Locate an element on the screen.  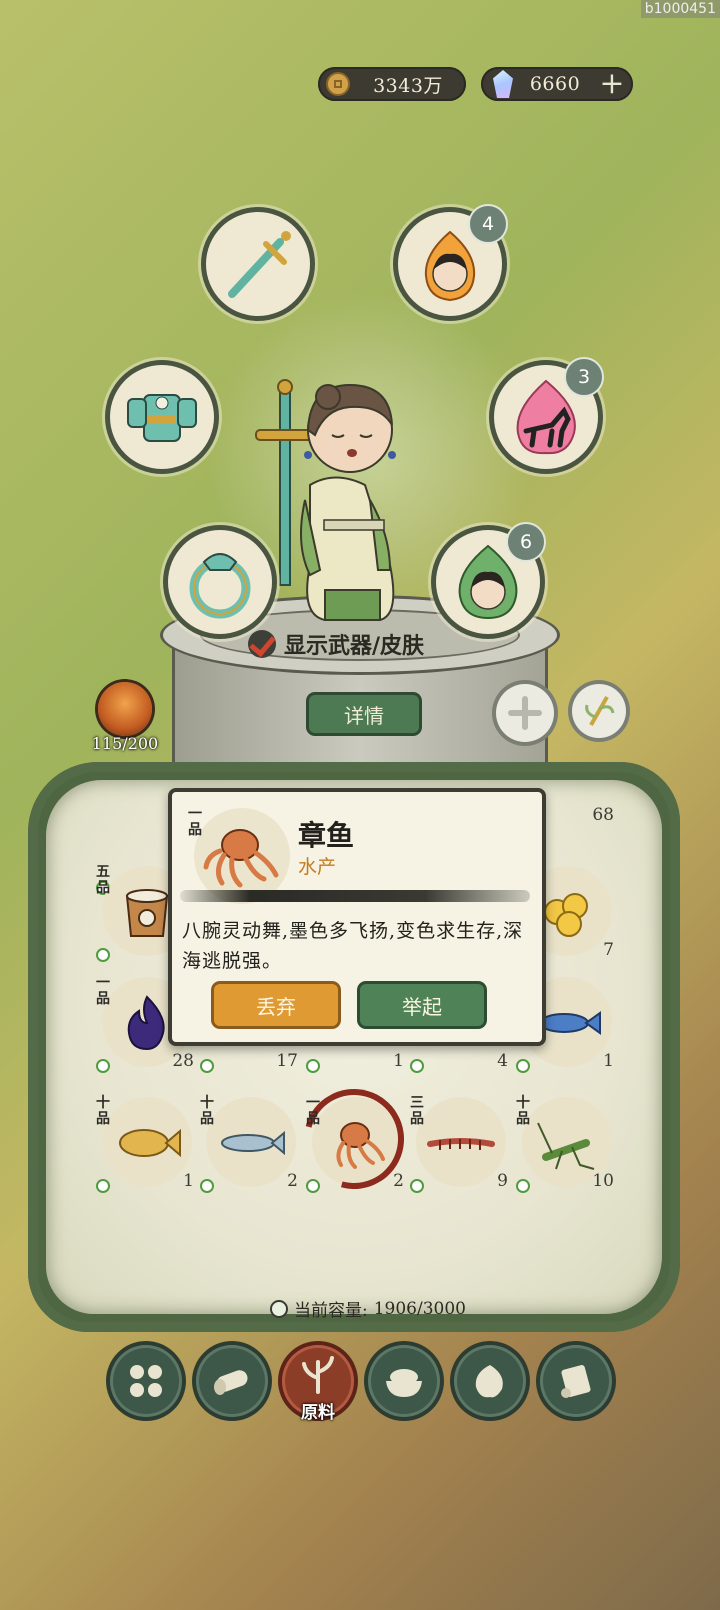
coin-value: 3343万 is located at coordinates (408, 85).